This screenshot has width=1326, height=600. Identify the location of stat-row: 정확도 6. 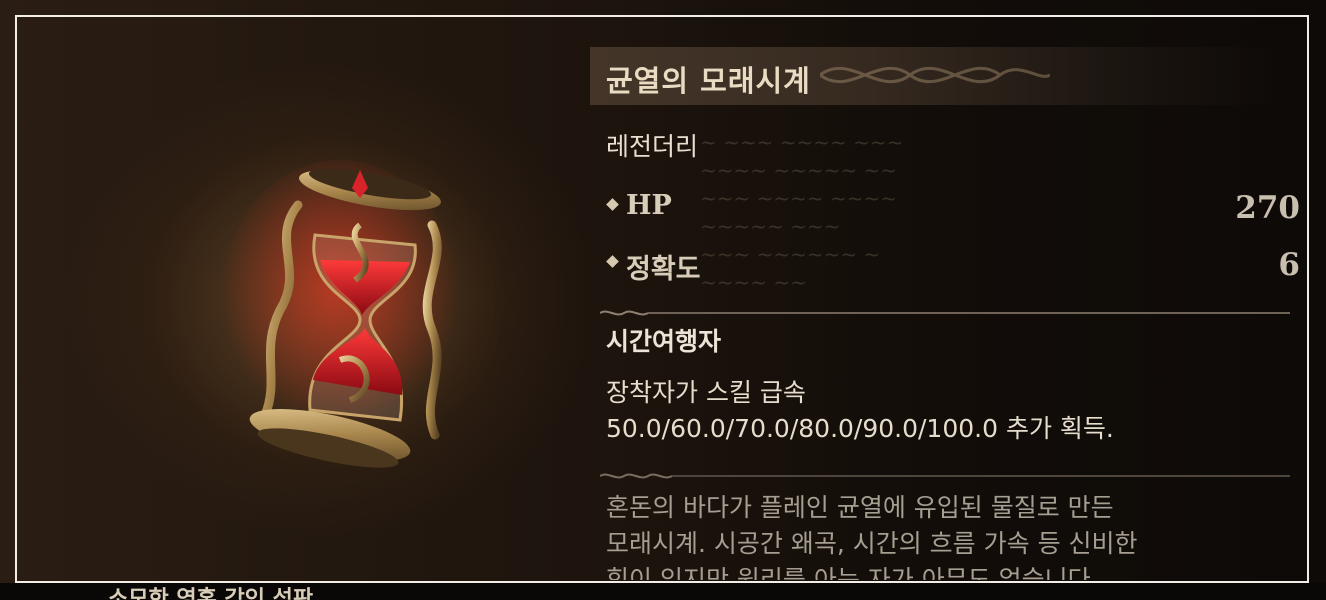
(955, 266).